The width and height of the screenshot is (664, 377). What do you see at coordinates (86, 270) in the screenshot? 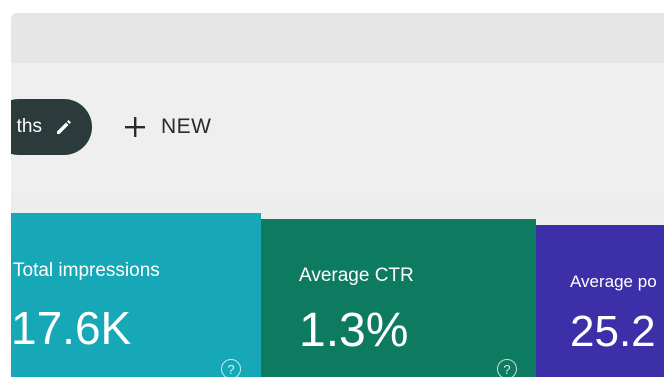
I see `metric-label: Total impressions` at bounding box center [86, 270].